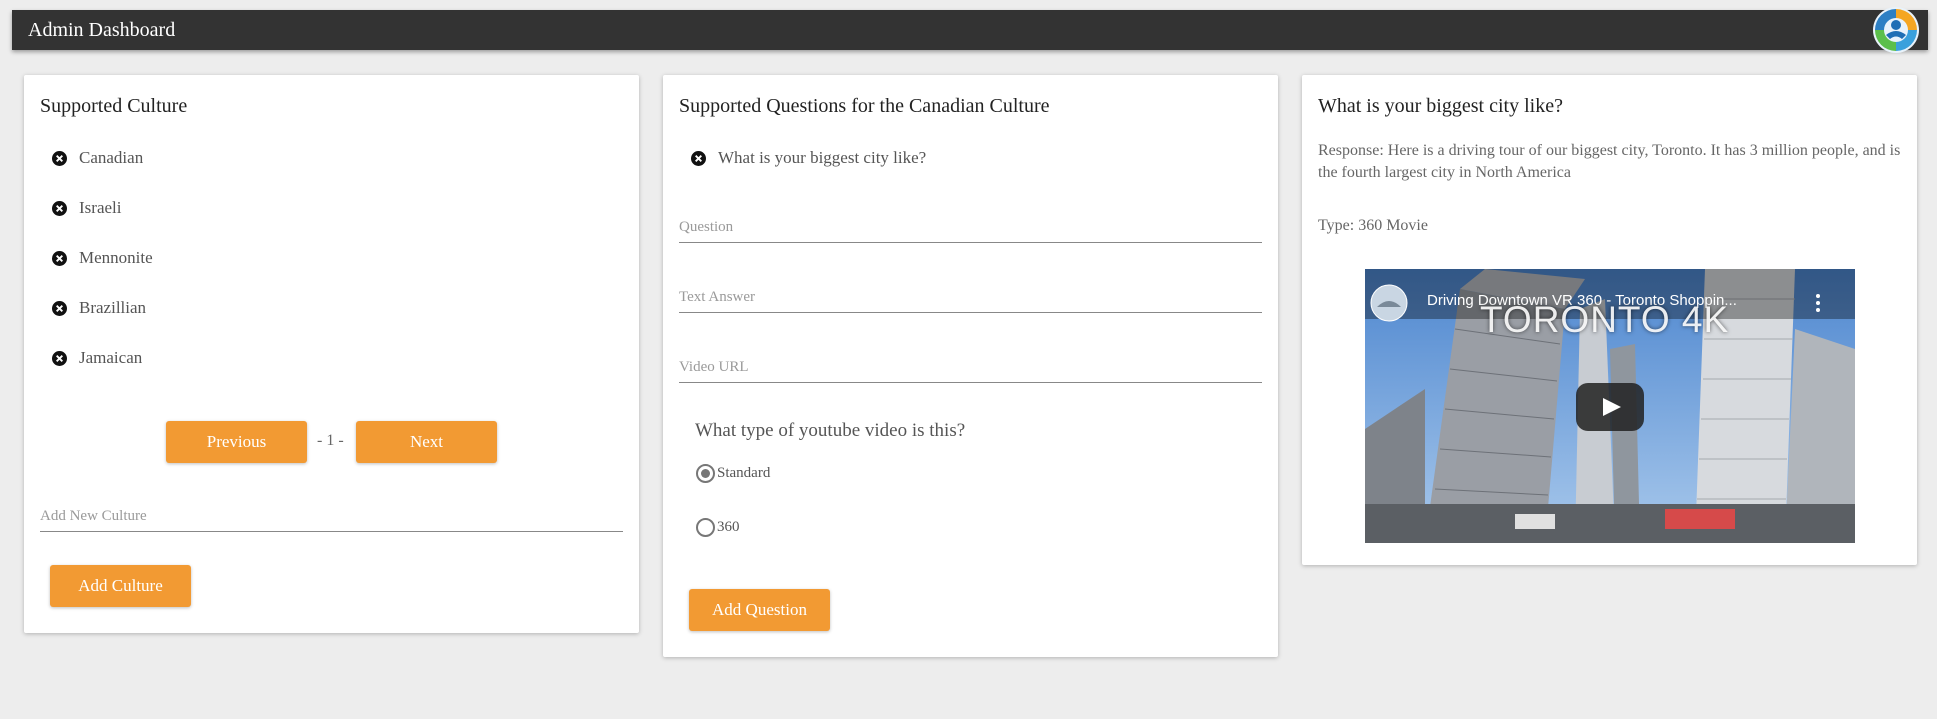 This screenshot has height=719, width=1937. Describe the element at coordinates (1440, 106) in the screenshot. I see `detail-title: What is your biggest city like?` at that location.